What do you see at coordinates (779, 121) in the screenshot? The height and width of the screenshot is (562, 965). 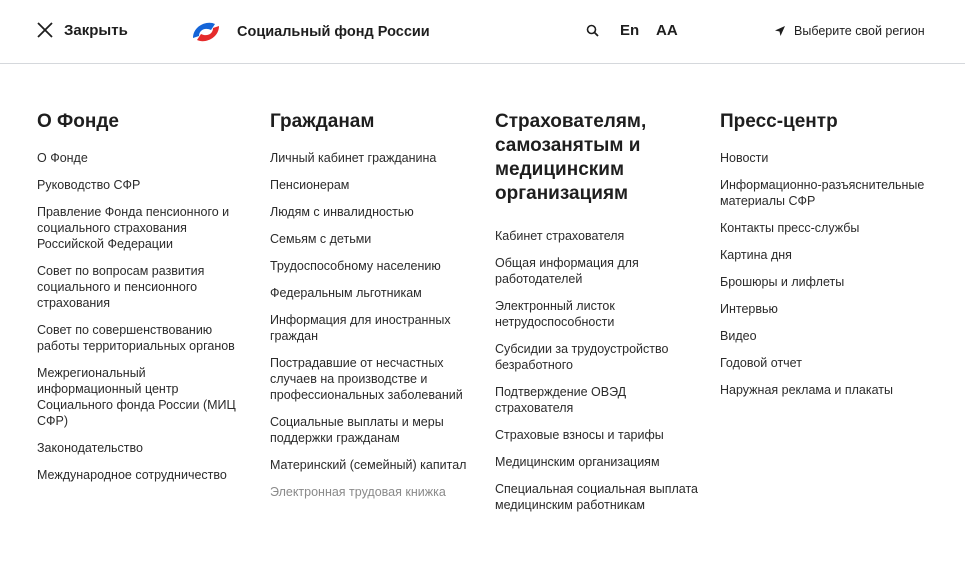 I see `column-title: Пресс-центр` at bounding box center [779, 121].